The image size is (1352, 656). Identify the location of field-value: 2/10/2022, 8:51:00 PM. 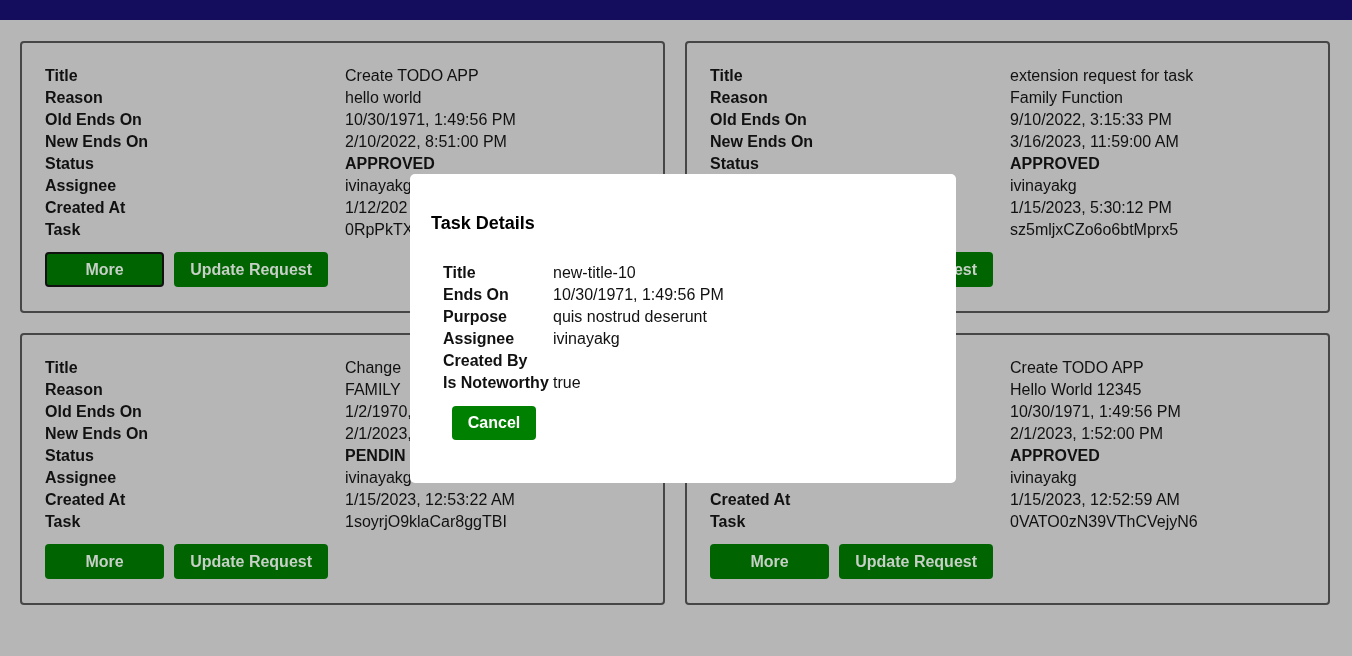
(426, 142).